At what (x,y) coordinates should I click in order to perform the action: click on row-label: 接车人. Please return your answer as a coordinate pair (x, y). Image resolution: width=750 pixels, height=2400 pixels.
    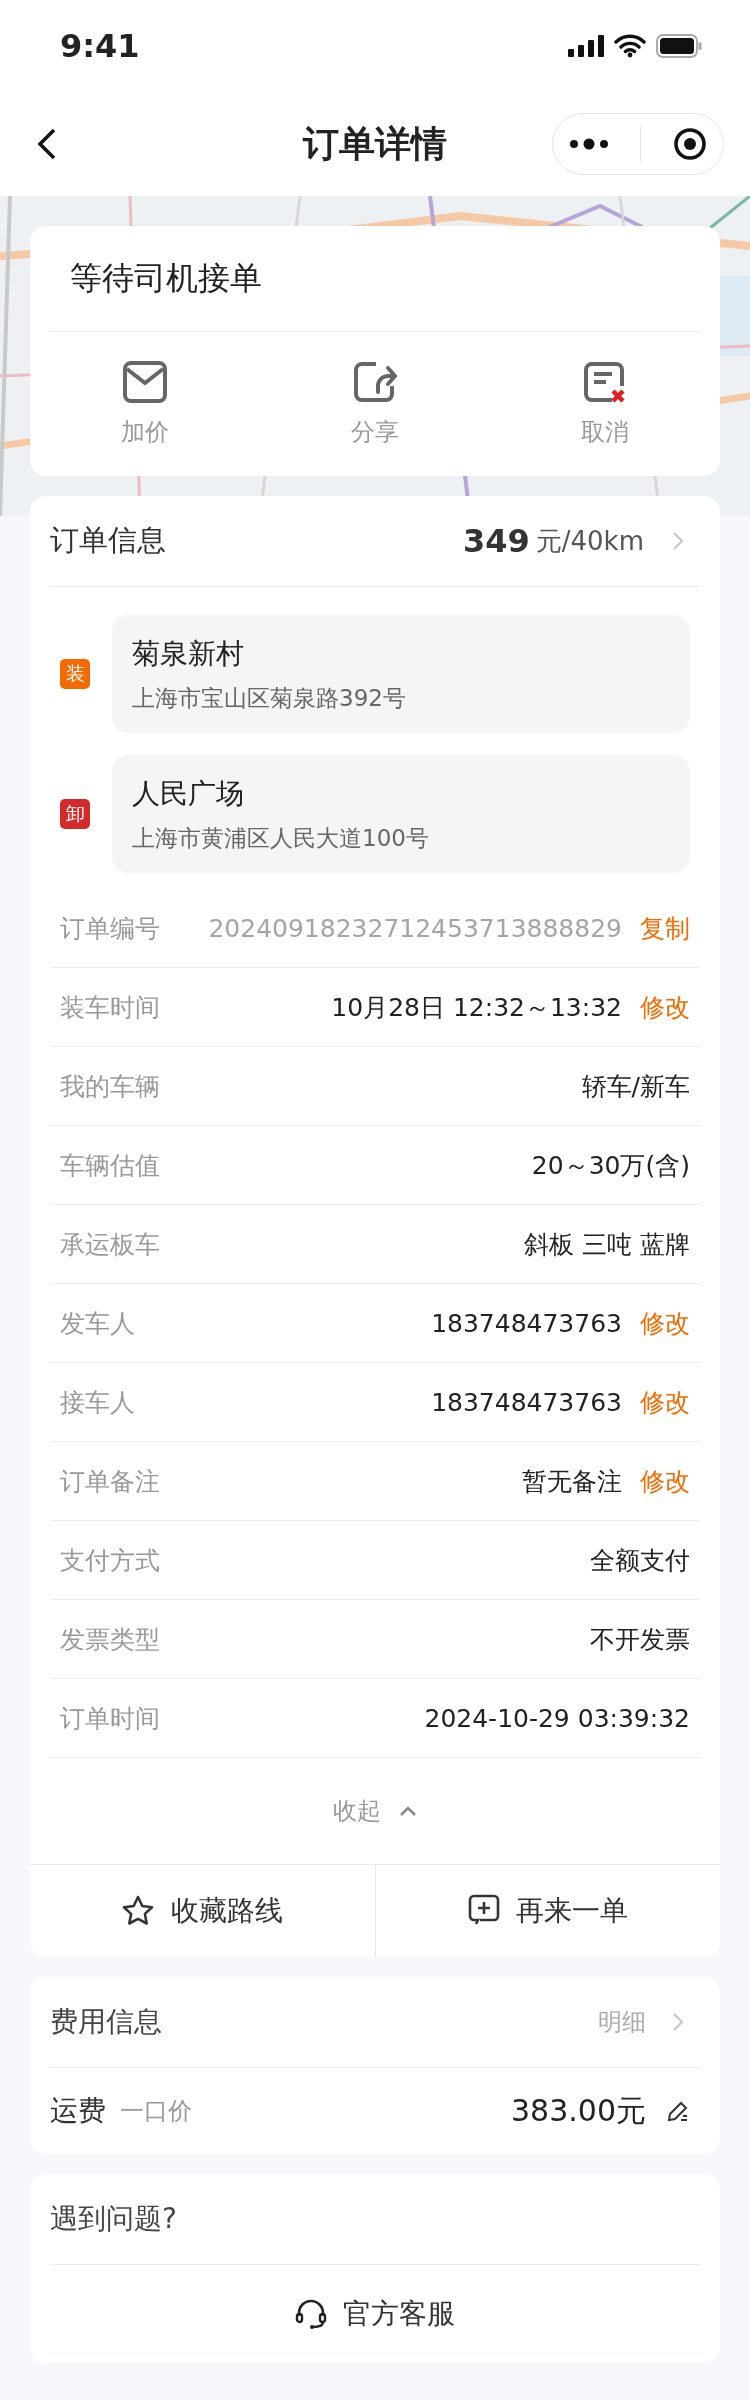
    Looking at the image, I should click on (97, 1402).